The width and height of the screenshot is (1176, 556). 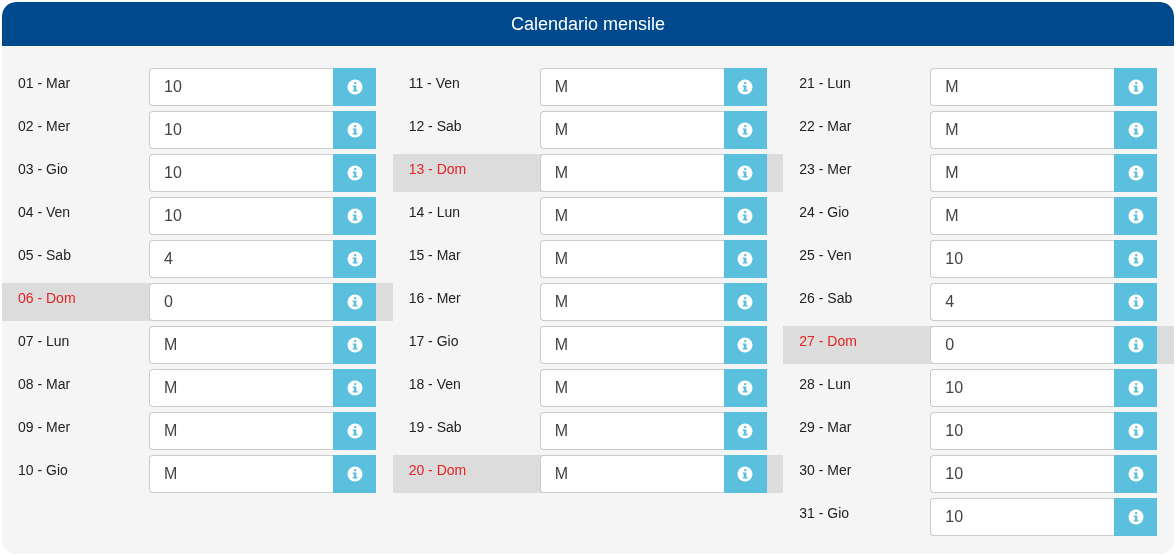 I want to click on day-label: 20 - Dom, so click(x=438, y=469).